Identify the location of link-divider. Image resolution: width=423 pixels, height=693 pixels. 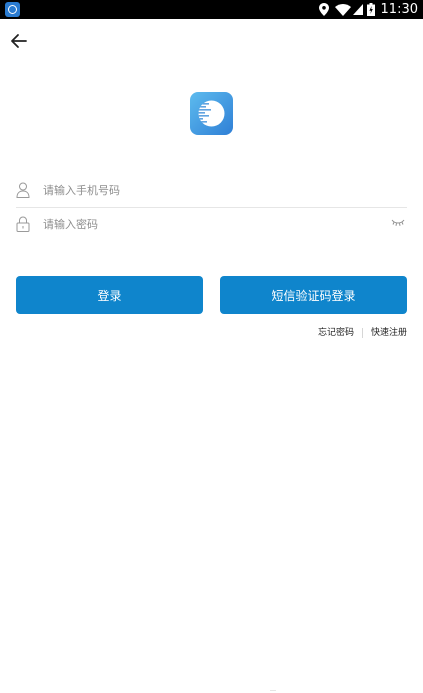
(362, 333).